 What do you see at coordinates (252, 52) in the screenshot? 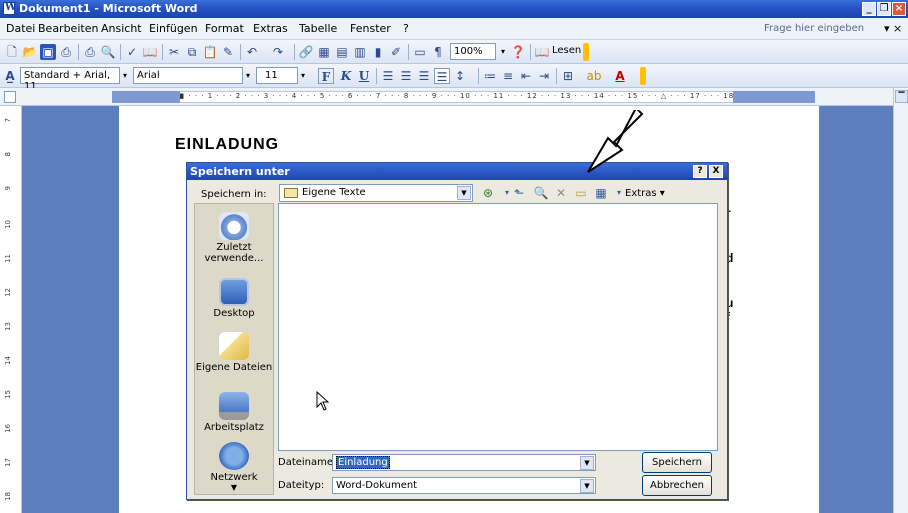
I see `undo-icon: ↶` at bounding box center [252, 52].